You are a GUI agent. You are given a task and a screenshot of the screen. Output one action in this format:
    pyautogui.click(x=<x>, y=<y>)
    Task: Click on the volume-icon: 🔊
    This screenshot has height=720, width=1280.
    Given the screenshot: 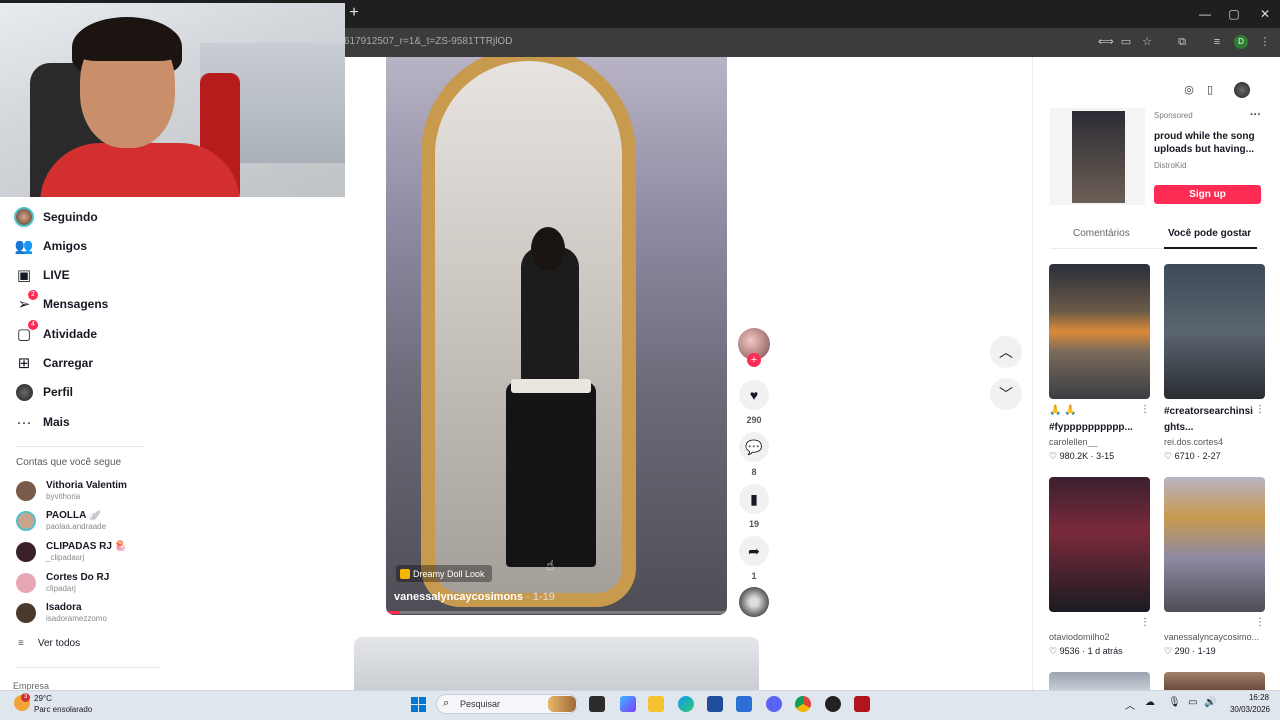 What is the action you would take?
    pyautogui.click(x=1210, y=702)
    